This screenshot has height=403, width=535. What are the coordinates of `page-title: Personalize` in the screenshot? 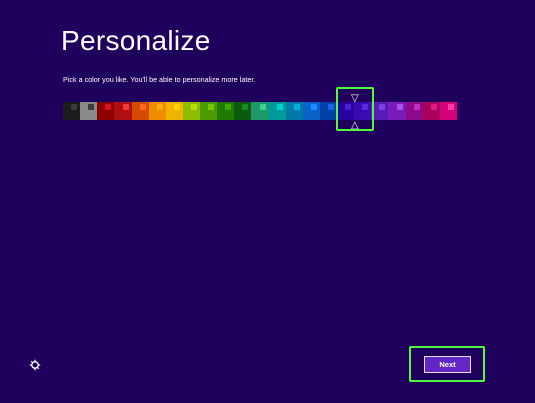 It's located at (136, 40).